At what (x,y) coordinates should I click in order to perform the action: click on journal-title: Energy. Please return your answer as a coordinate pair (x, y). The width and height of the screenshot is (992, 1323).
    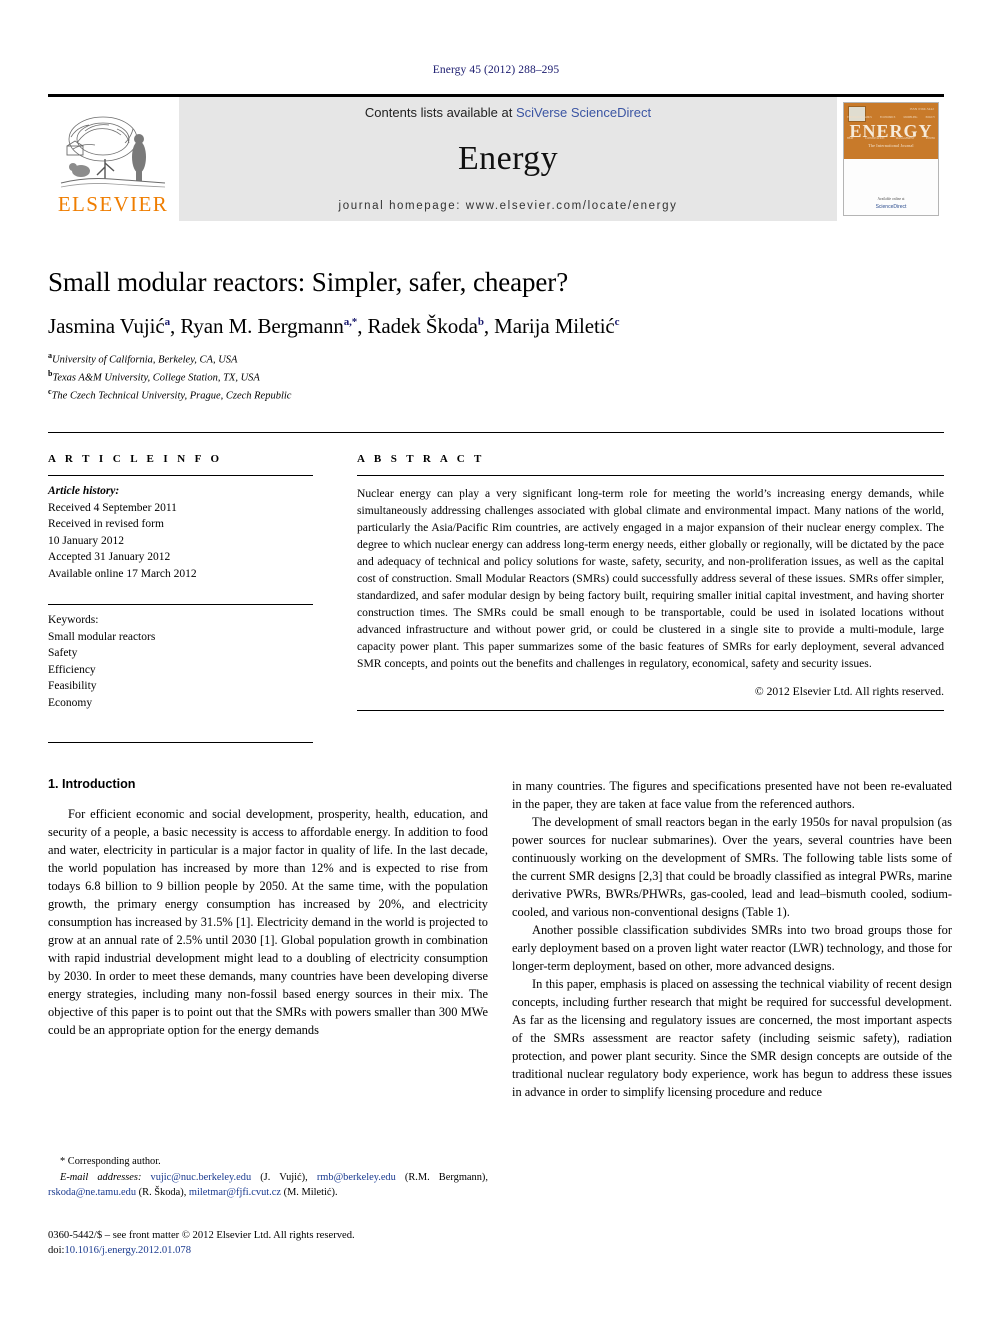
    Looking at the image, I should click on (508, 158).